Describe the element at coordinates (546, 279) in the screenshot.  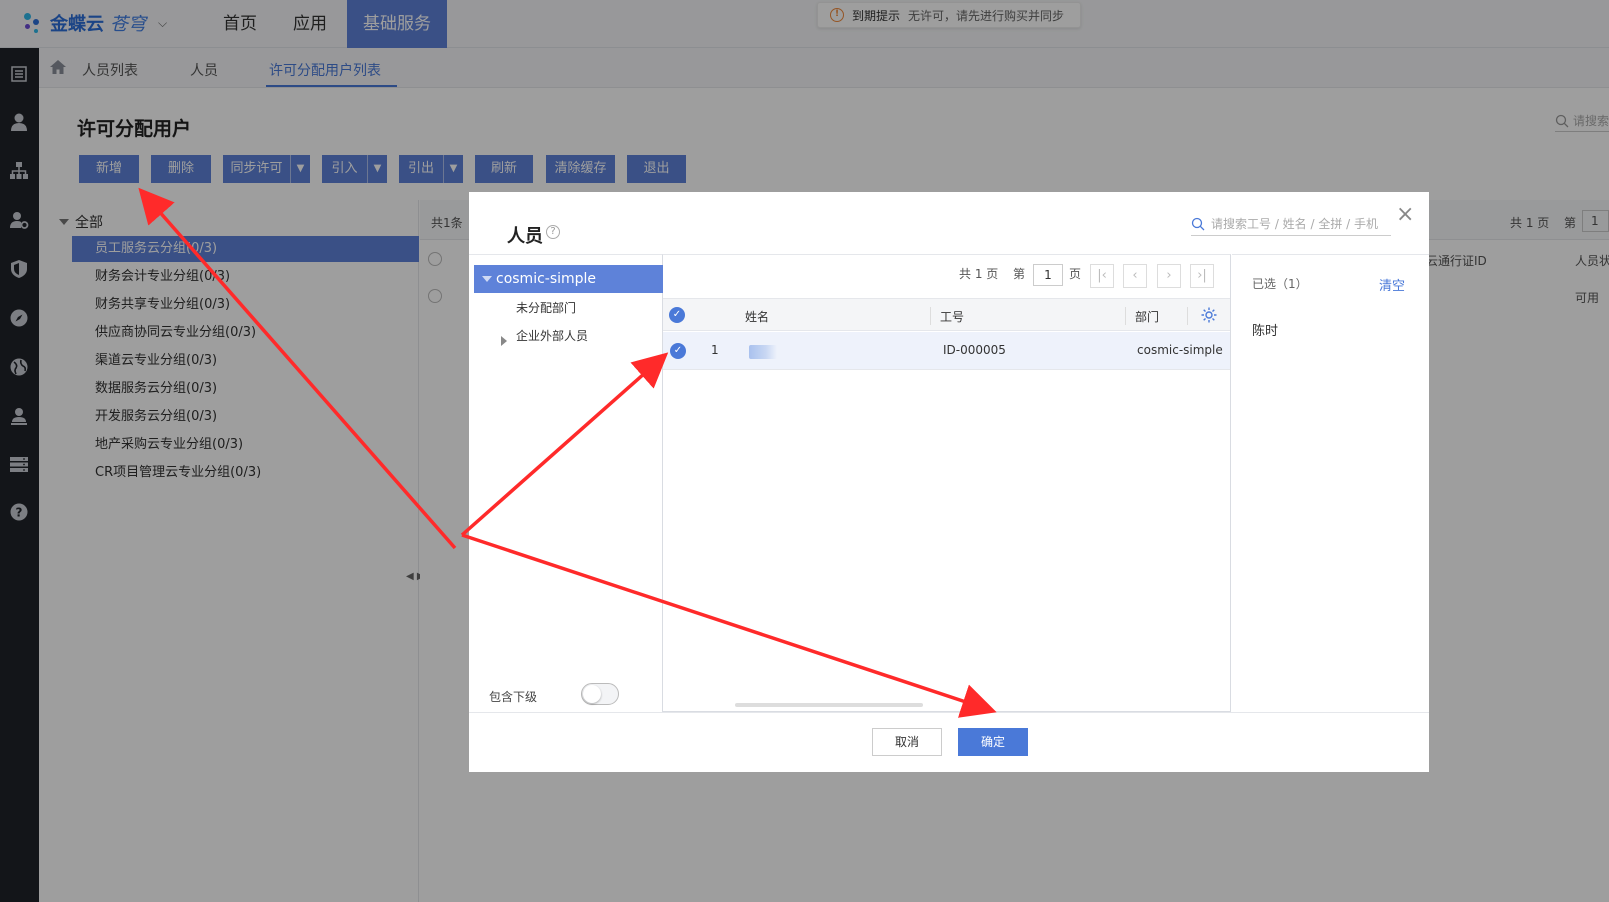
I see `org-tree-root-label: cosmic-simple` at that location.